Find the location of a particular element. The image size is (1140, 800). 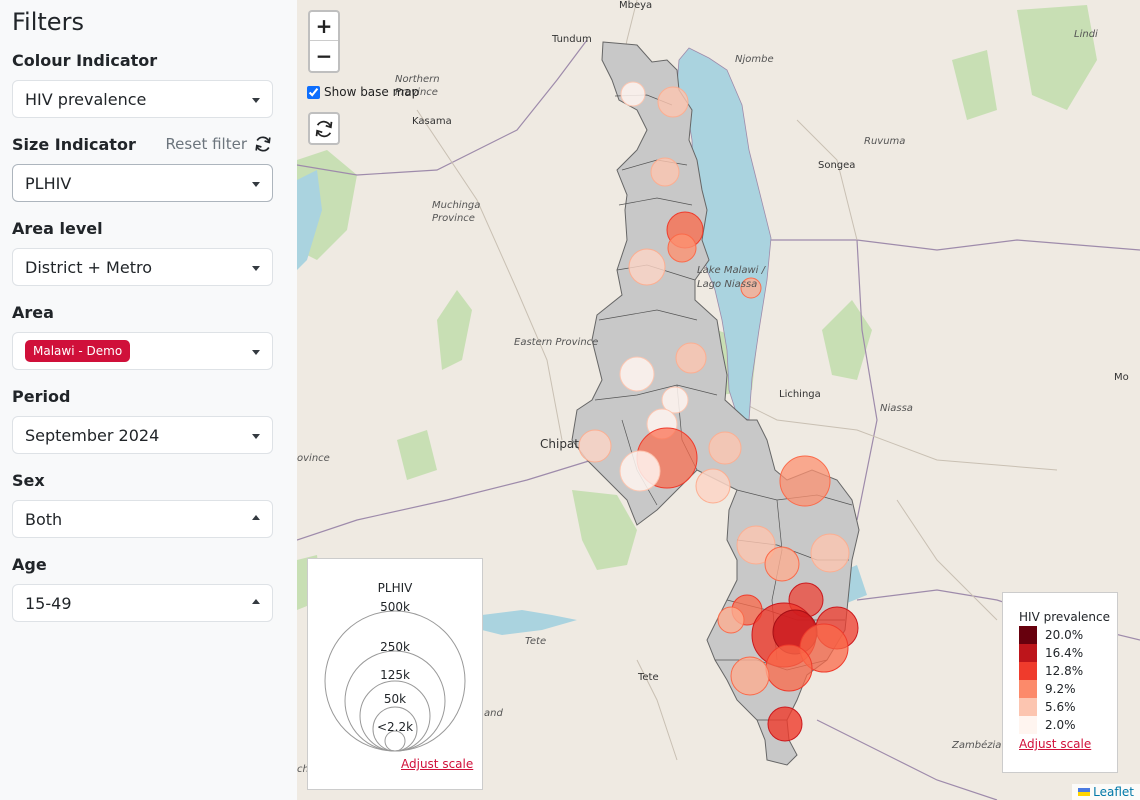

age-label: Age is located at coordinates (29, 564).